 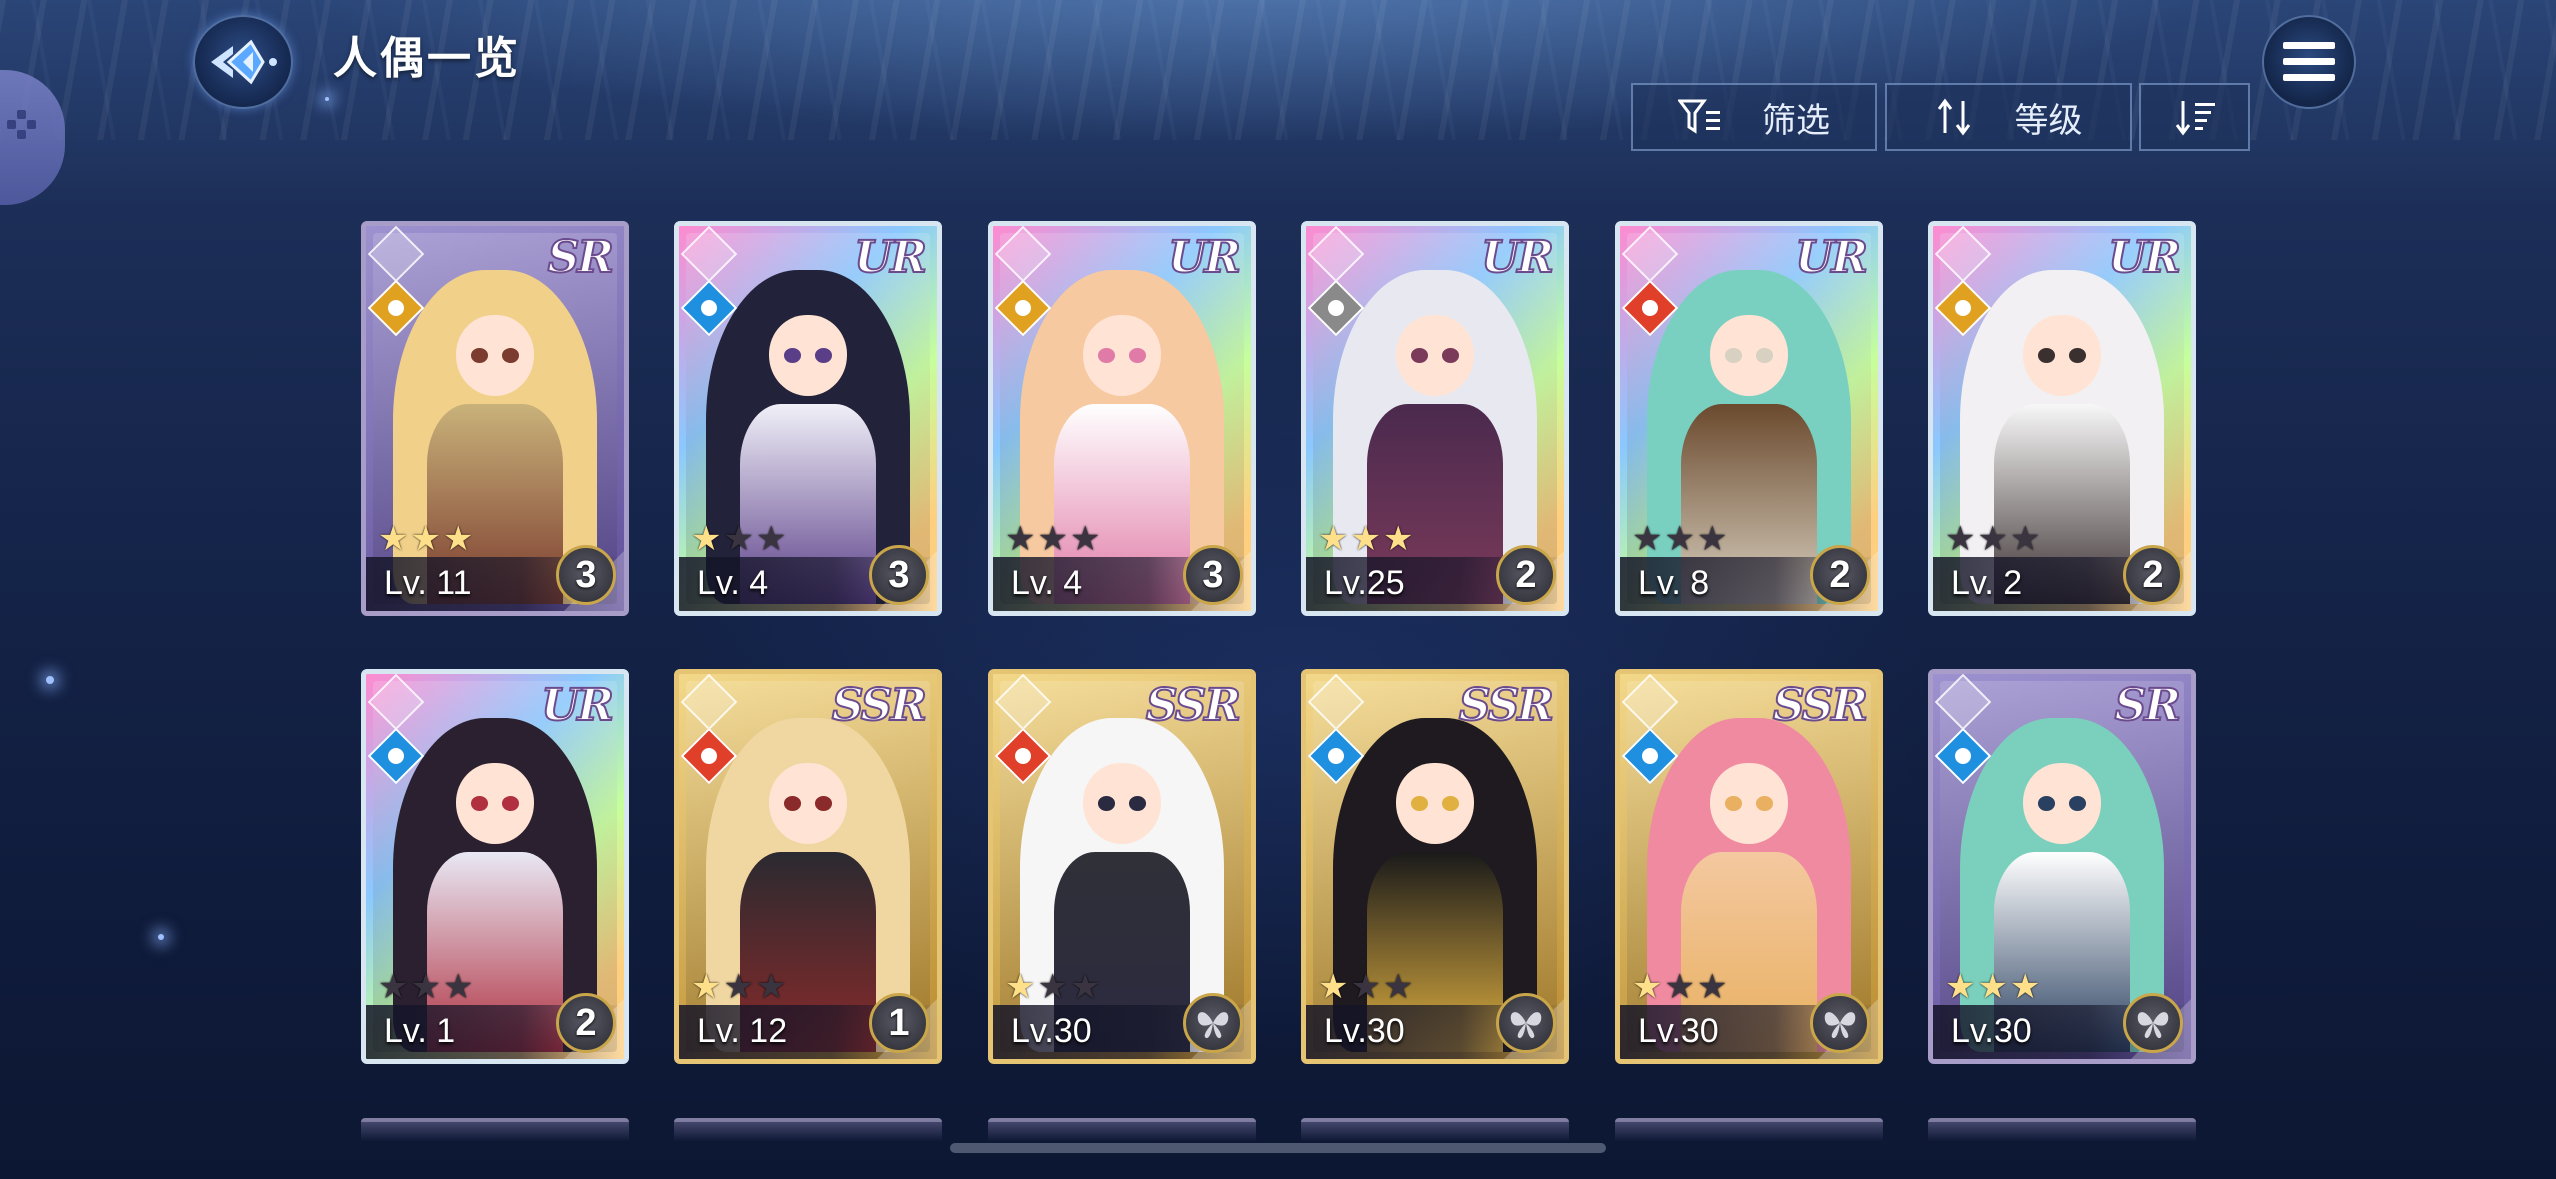 I want to click on level-label: Lv. 8, so click(x=1674, y=583).